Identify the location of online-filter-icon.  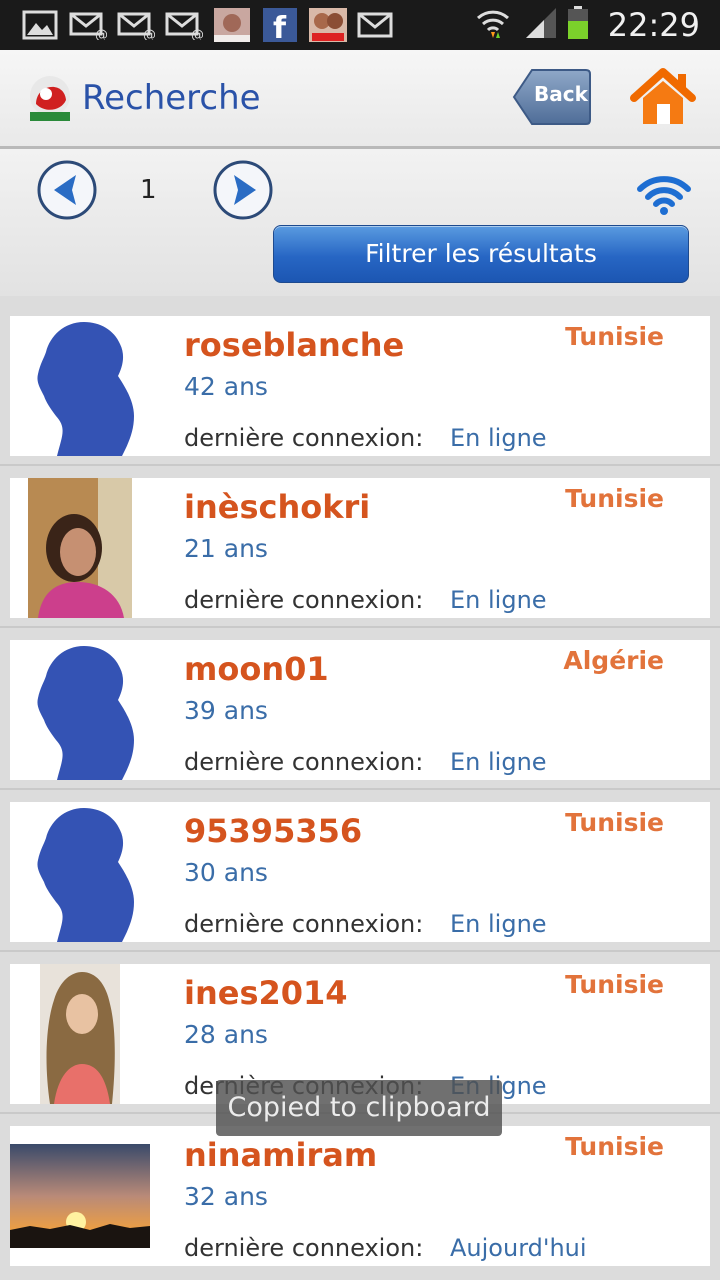
(664, 194).